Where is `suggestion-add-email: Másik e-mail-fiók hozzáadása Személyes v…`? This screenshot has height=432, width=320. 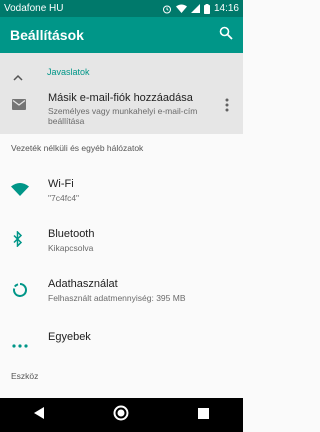
suggestion-add-email: Másik e-mail-fiók hozzáadása Személyes v… is located at coordinates (121, 112).